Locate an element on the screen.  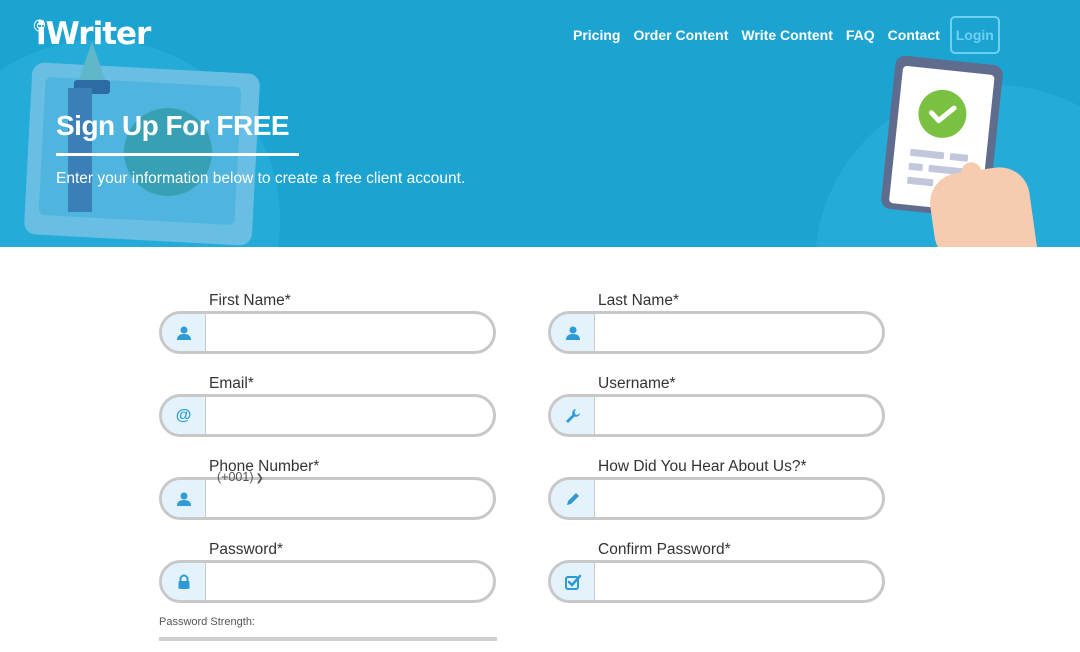
username-label: Username* is located at coordinates (637, 383).